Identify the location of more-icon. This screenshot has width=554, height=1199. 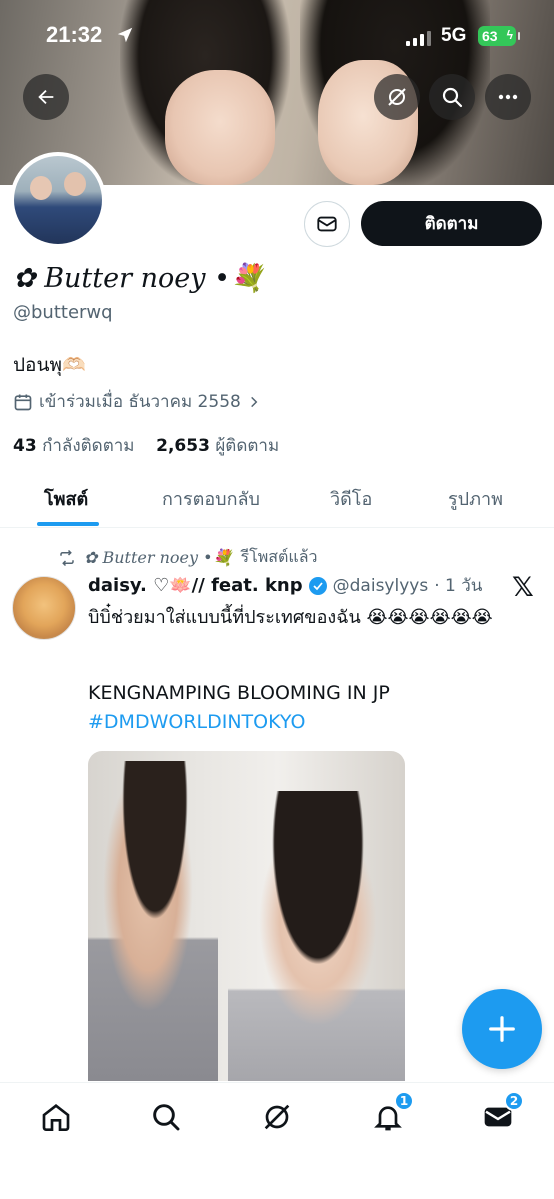
(508, 97).